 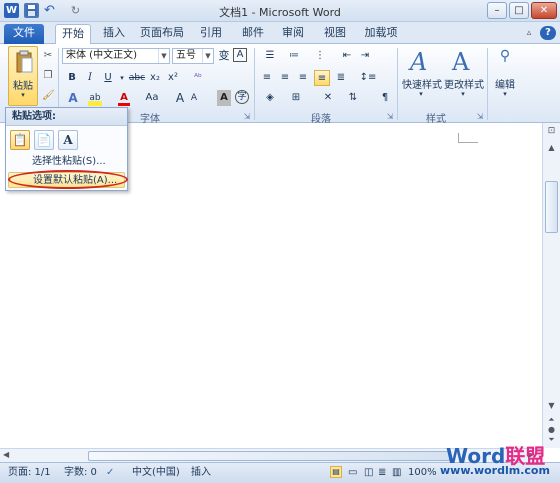 What do you see at coordinates (270, 98) in the screenshot?
I see `shading-icon: ◈` at bounding box center [270, 98].